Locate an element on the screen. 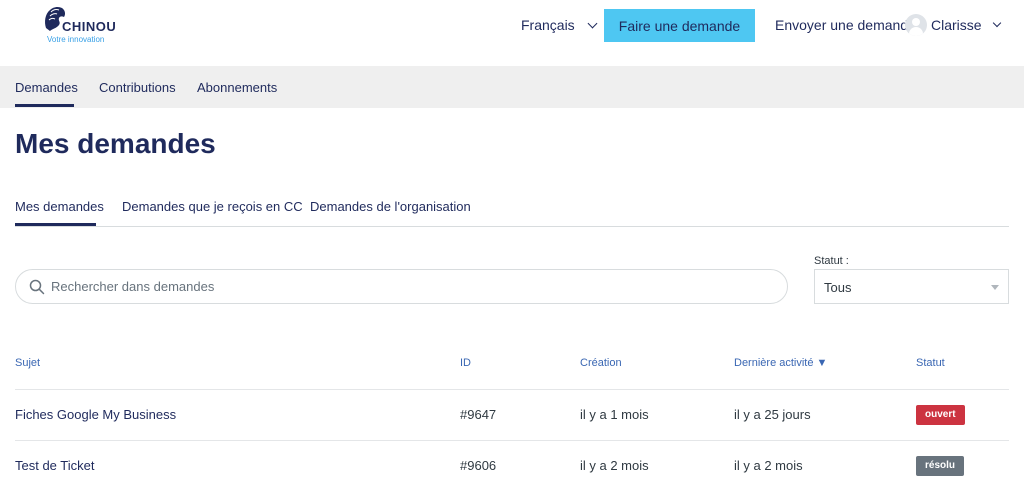 Image resolution: width=1024 pixels, height=481 pixels. brand-logo: CHINOU Votre innovation is located at coordinates (82, 24).